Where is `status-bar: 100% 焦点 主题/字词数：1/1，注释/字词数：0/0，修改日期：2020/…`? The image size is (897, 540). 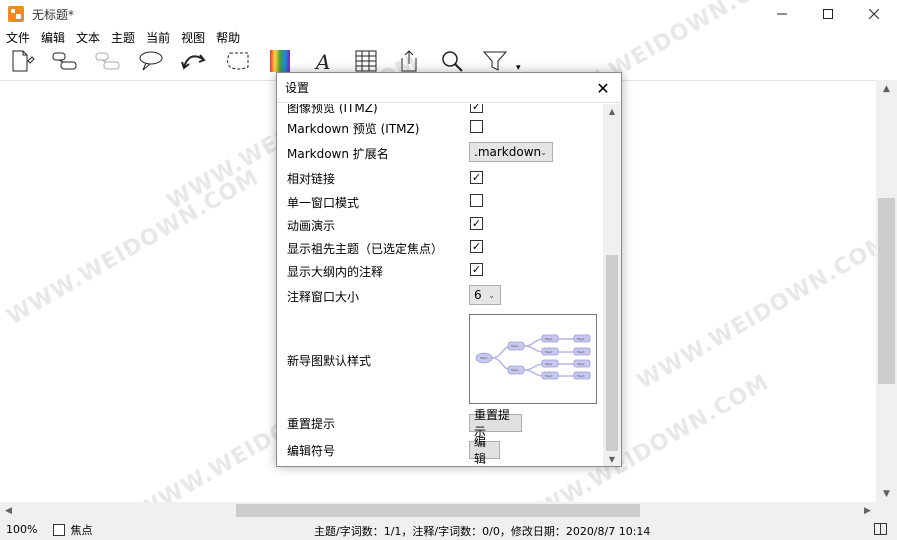 status-bar: 100% 焦点 主题/字词数：1/1，注释/字词数：0/0，修改日期：2020/… is located at coordinates (448, 529).